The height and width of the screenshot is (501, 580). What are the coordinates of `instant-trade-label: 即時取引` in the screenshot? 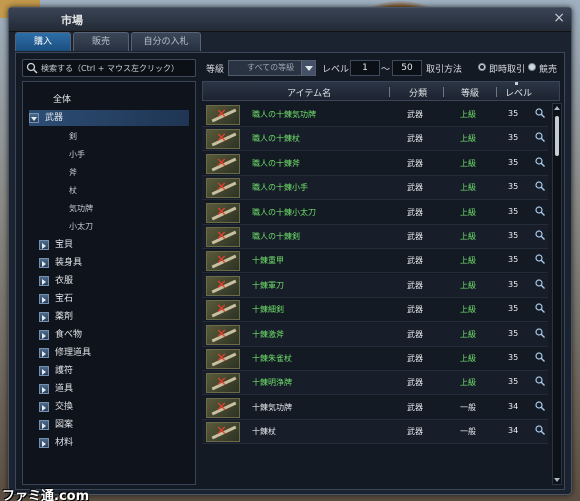 It's located at (507, 68).